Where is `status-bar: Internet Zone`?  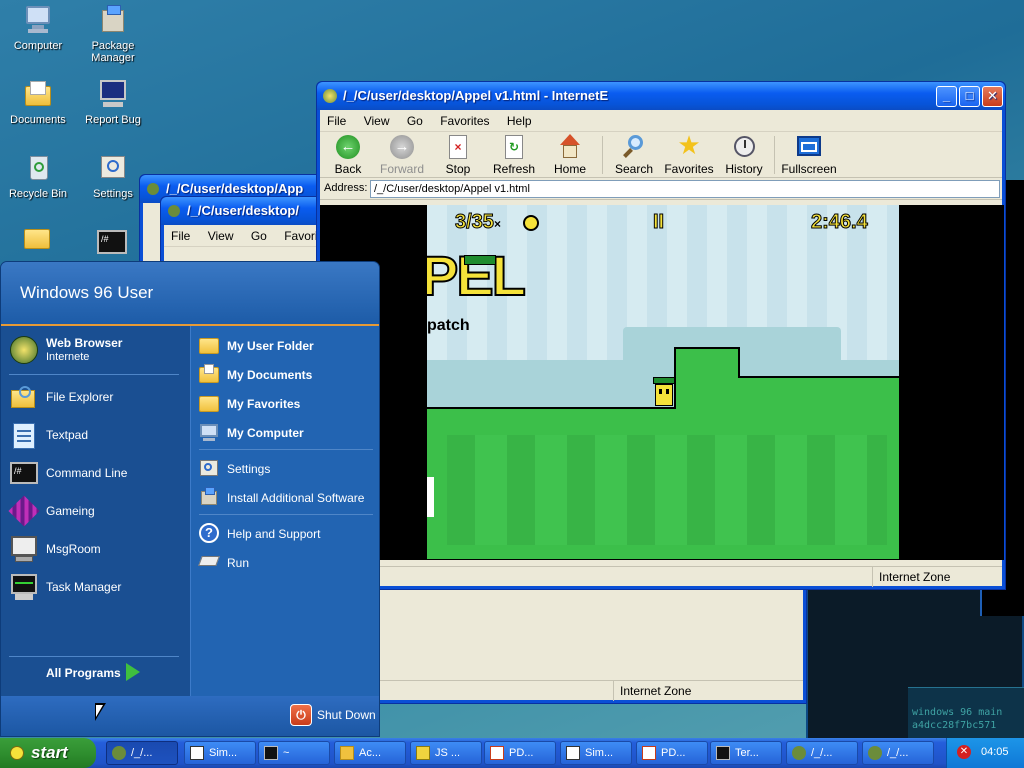 status-bar: Internet Zone is located at coordinates (661, 576).